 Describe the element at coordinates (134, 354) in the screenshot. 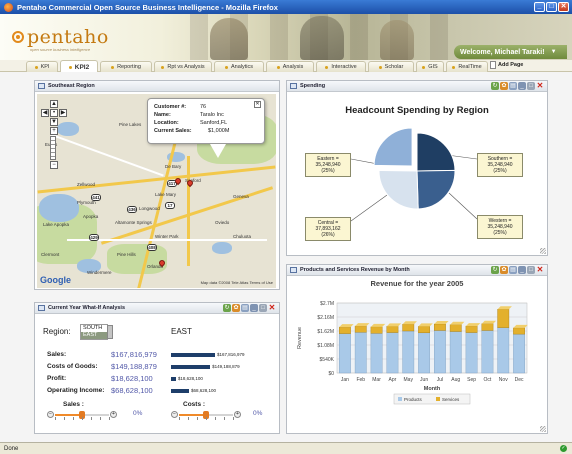

I see `metric-value-sales: $167,816,979` at that location.